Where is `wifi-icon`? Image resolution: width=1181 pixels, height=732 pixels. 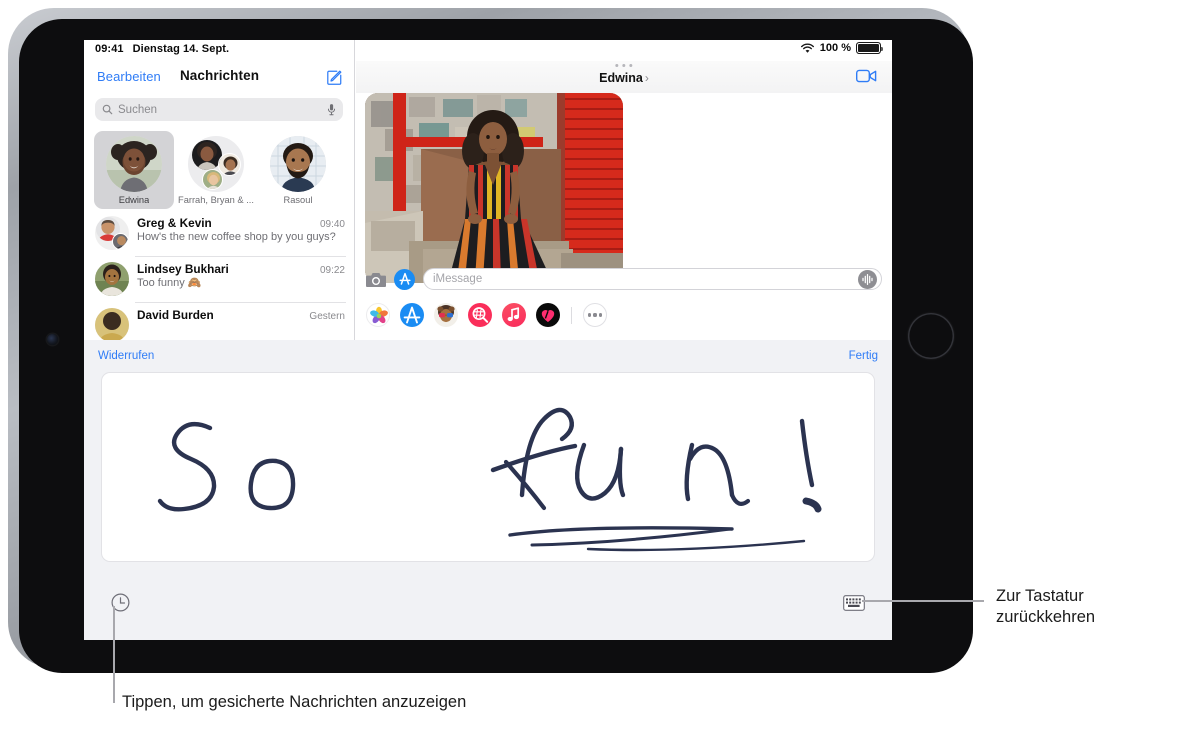
wifi-icon is located at coordinates (807, 47).